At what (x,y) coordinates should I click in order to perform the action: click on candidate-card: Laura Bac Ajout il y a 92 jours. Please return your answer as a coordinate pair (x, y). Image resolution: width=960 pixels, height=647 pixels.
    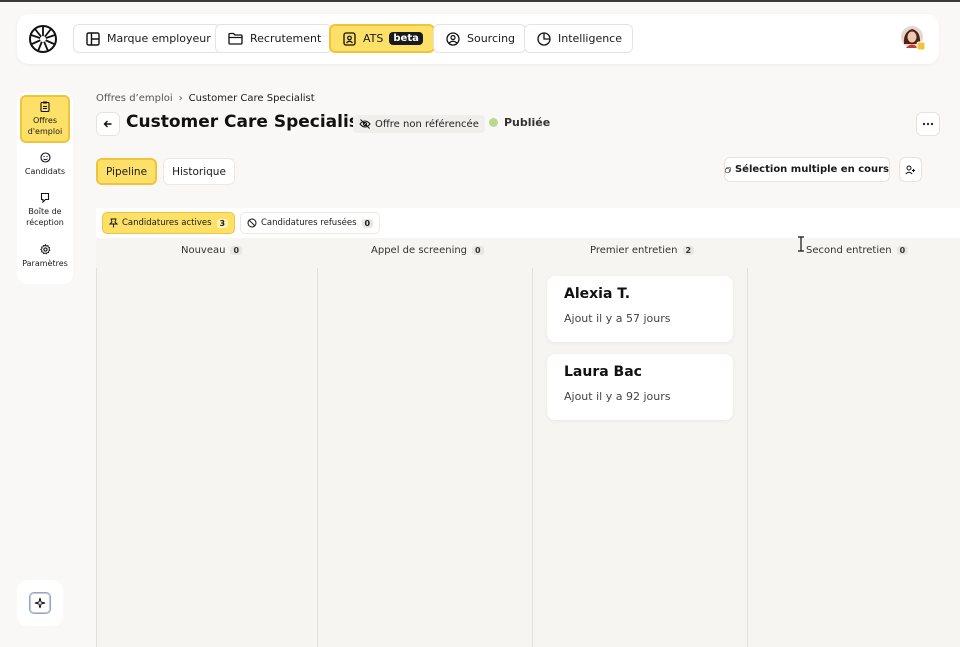
    Looking at the image, I should click on (640, 387).